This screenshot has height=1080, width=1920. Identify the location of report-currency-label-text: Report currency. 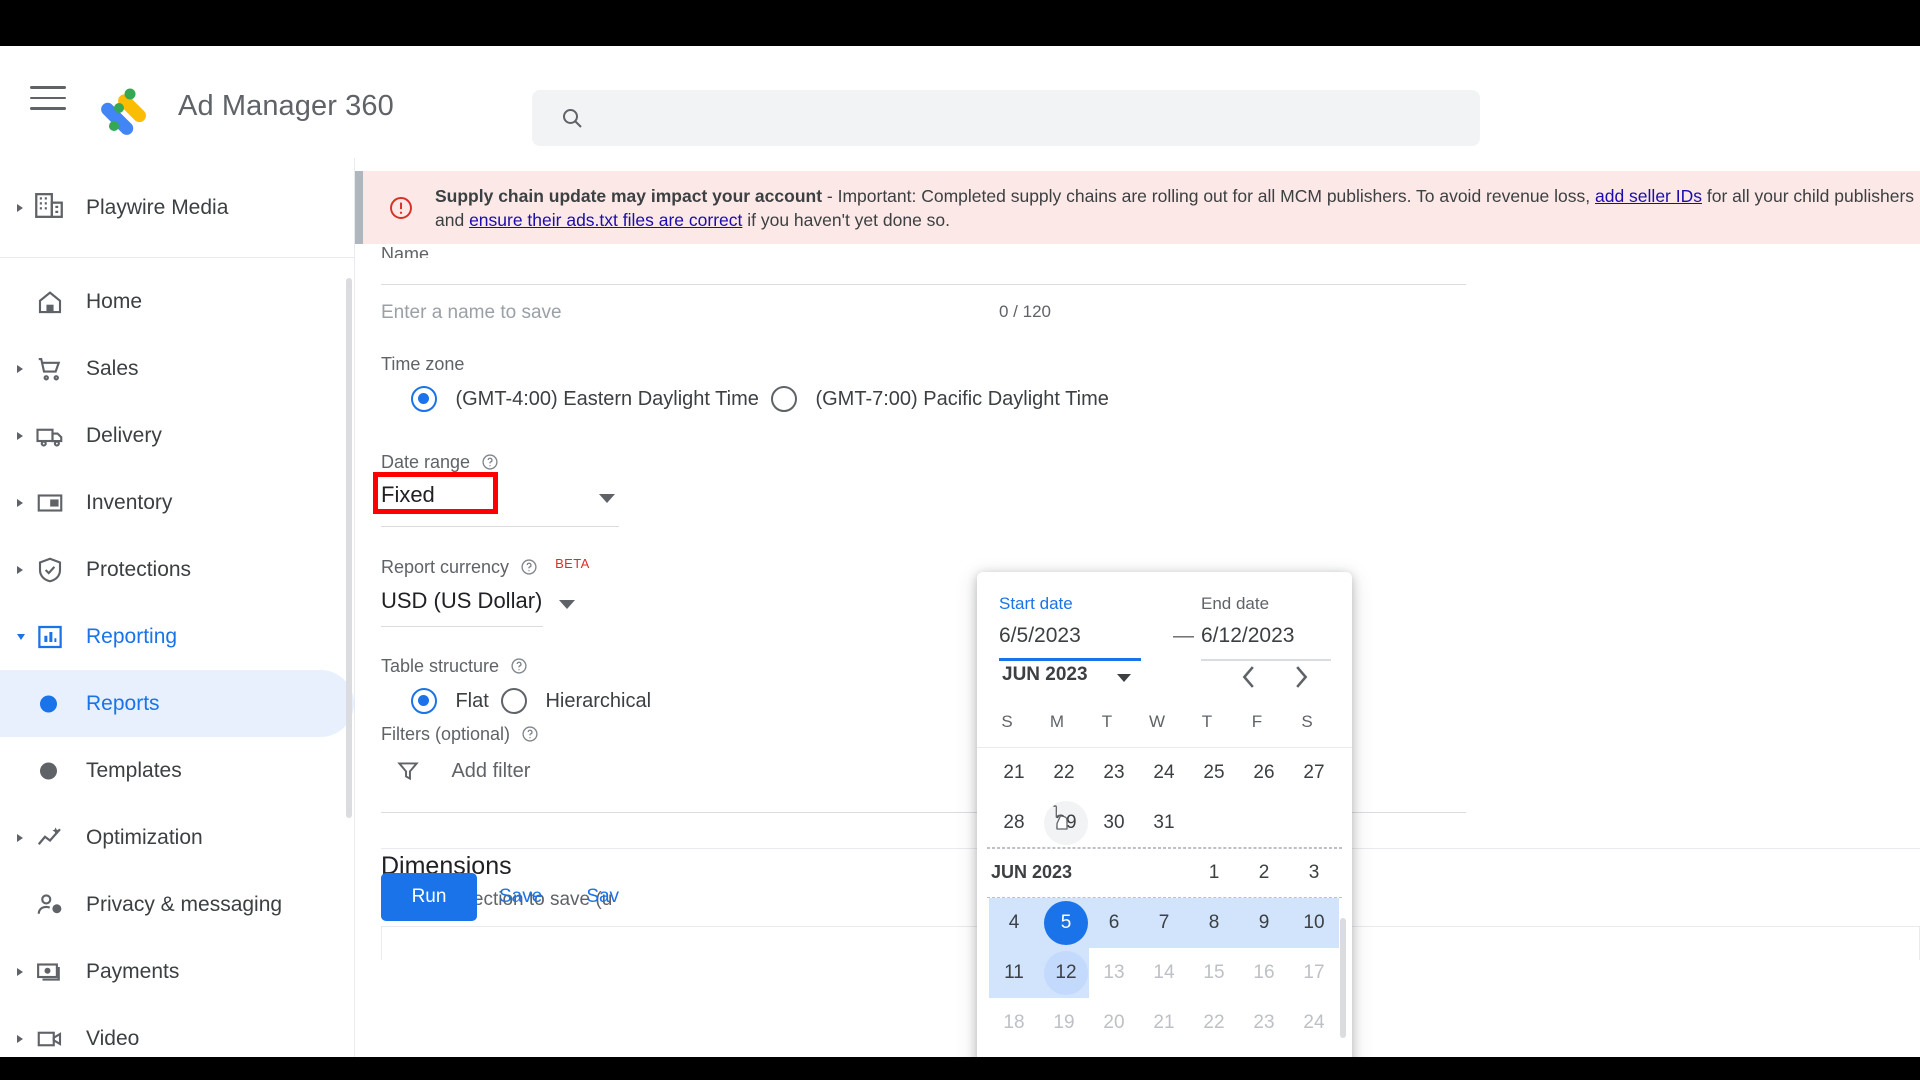
(445, 567).